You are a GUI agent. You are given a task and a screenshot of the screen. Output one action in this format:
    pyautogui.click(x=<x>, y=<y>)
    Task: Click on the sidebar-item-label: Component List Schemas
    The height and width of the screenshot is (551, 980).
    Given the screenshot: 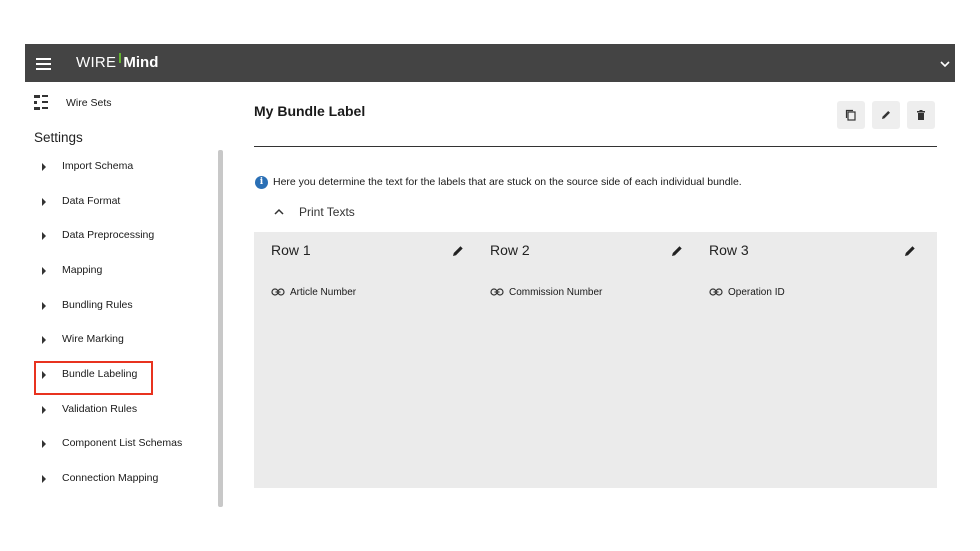 What is the action you would take?
    pyautogui.click(x=122, y=443)
    